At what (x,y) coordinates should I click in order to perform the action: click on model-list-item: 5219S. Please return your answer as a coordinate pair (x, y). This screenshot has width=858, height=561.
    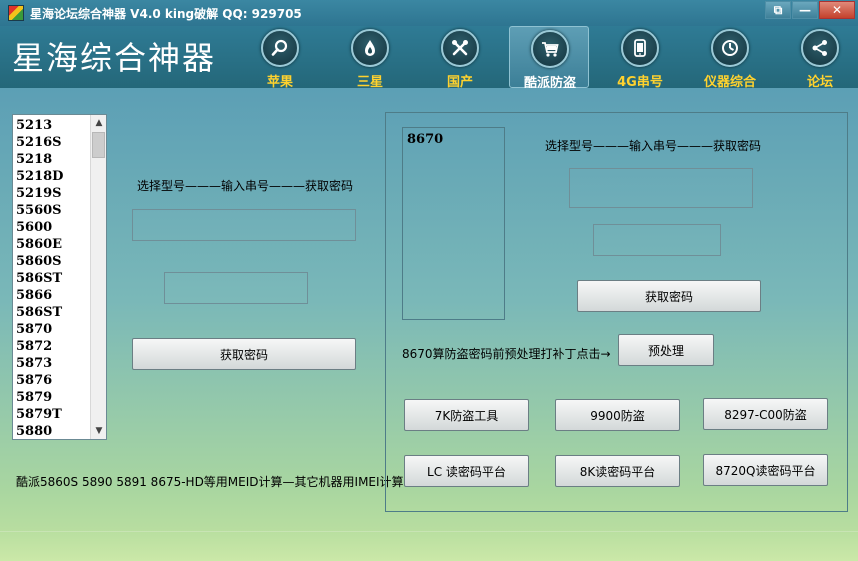
    Looking at the image, I should click on (53, 193).